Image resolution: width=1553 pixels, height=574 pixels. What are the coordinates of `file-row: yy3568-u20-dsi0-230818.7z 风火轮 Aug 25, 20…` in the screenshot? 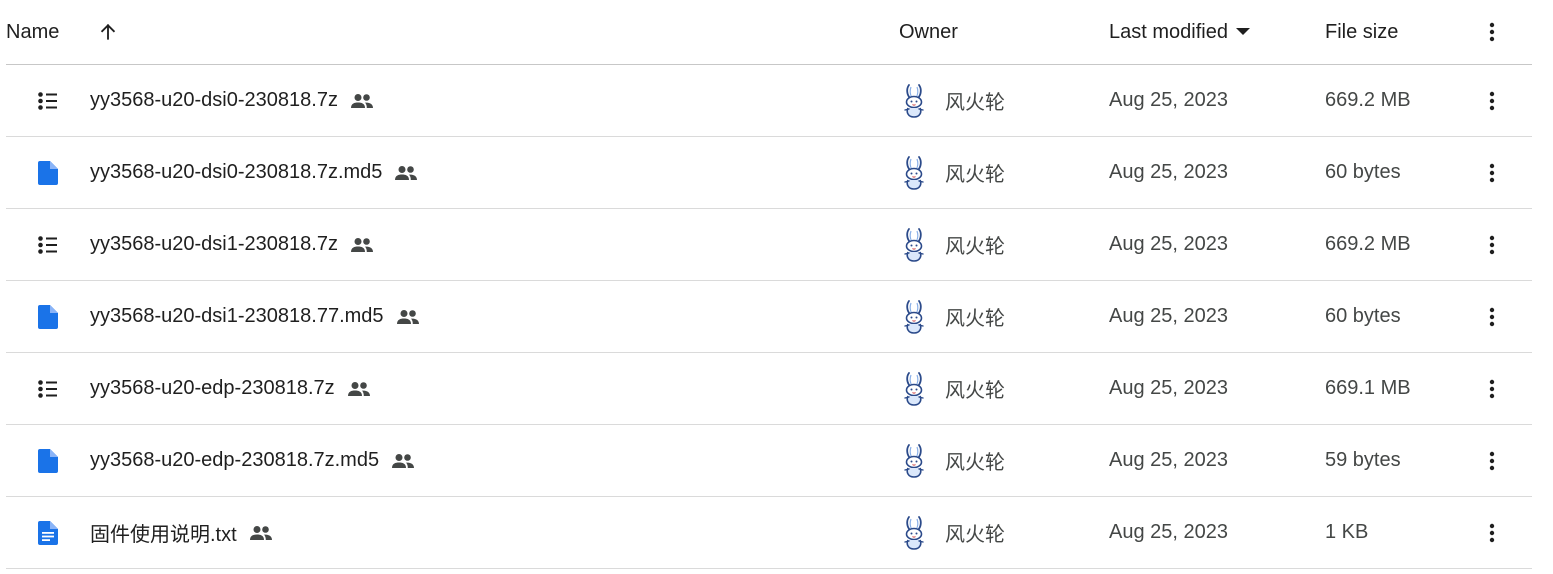 It's located at (769, 101).